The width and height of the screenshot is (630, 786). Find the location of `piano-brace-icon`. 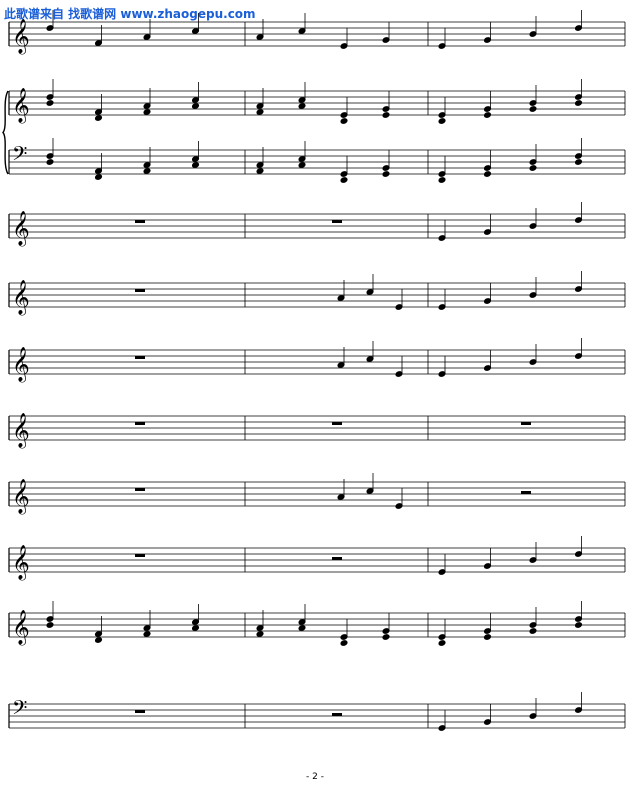

piano-brace-icon is located at coordinates (5, 132).